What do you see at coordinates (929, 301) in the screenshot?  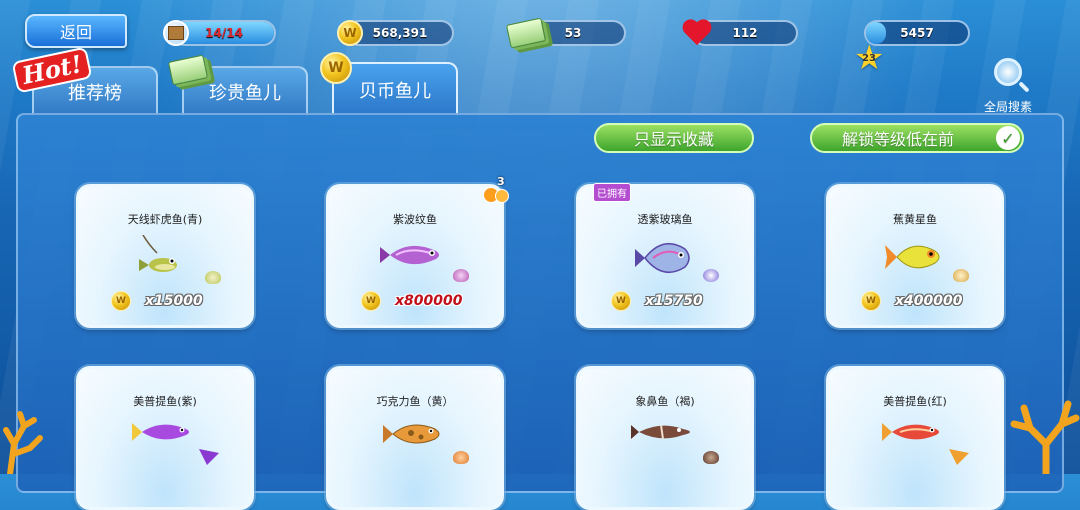 I see `fish-price: x400000` at bounding box center [929, 301].